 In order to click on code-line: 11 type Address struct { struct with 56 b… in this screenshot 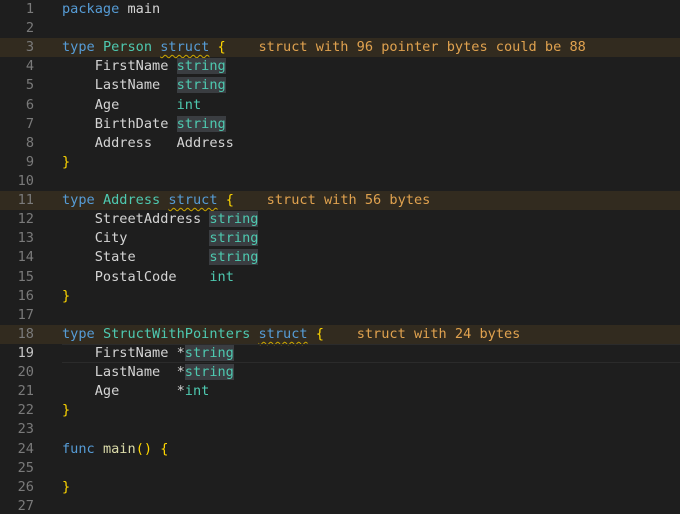, I will do `click(340, 201)`.